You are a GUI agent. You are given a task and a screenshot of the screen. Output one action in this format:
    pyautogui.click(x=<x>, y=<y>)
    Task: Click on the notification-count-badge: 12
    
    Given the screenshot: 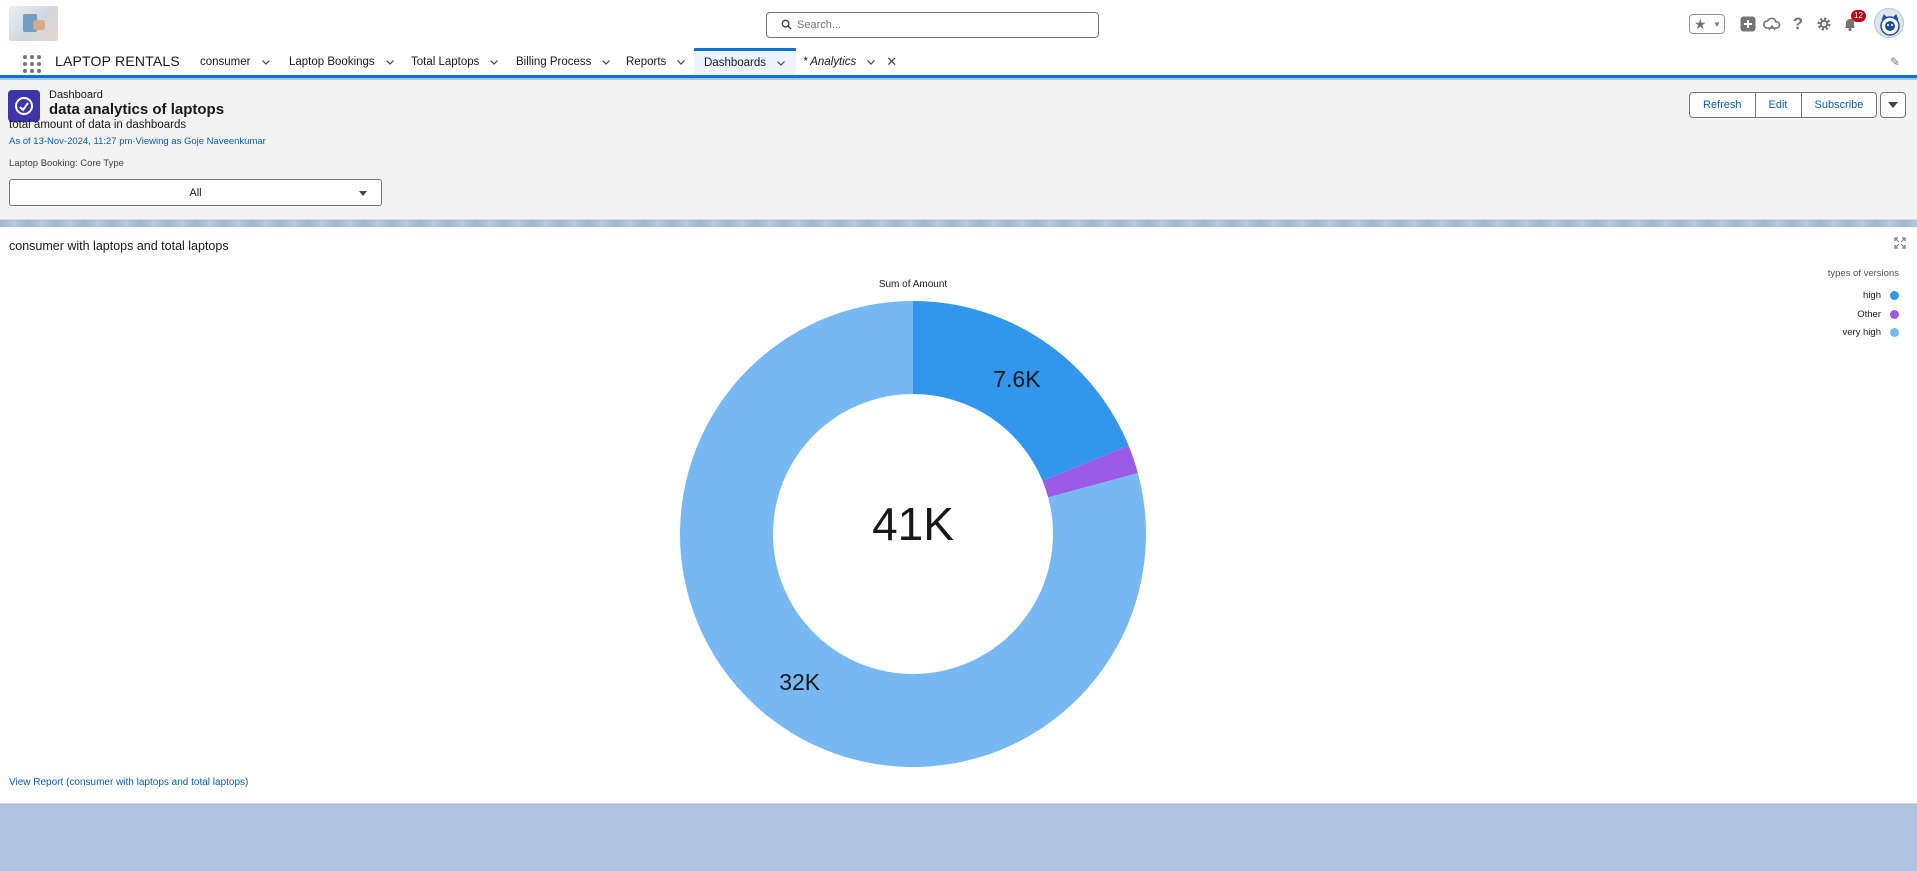 What is the action you would take?
    pyautogui.click(x=1858, y=16)
    